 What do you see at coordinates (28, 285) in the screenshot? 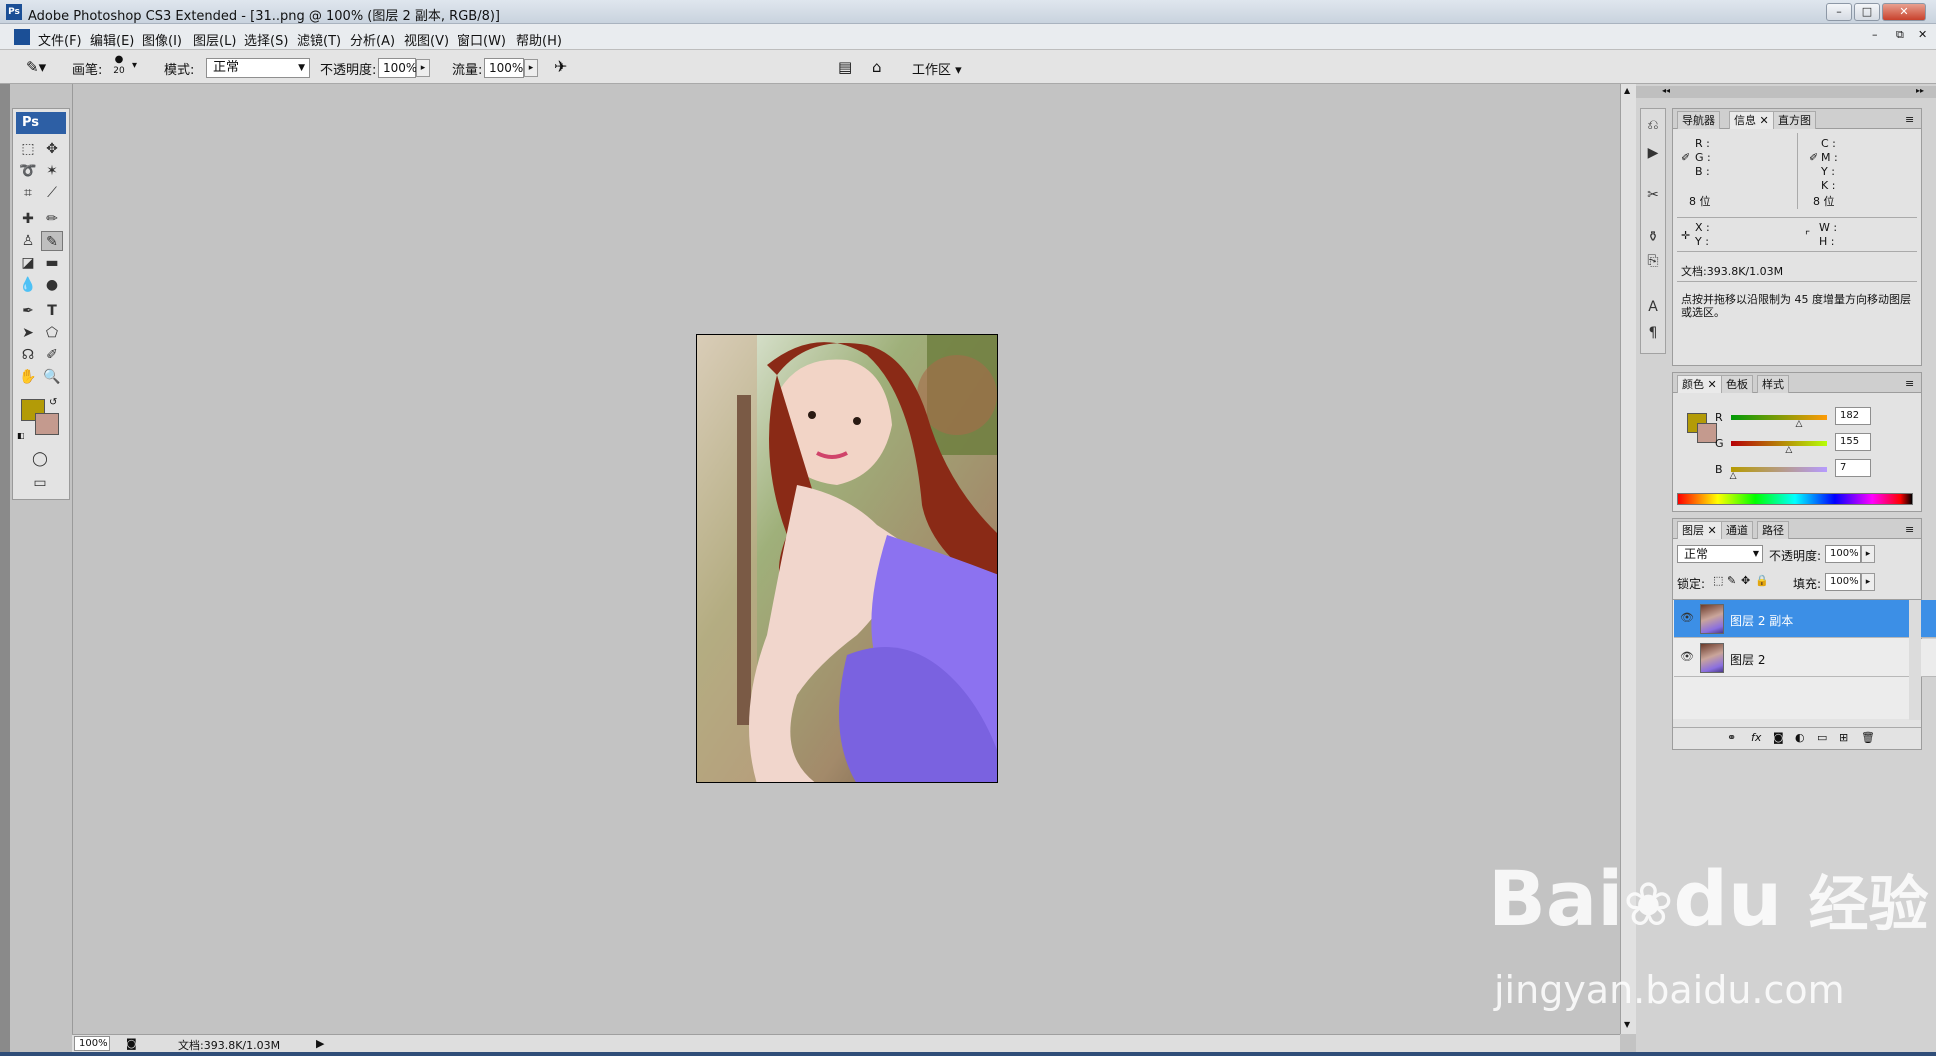
I see `blur-tool-icon: 💧` at bounding box center [28, 285].